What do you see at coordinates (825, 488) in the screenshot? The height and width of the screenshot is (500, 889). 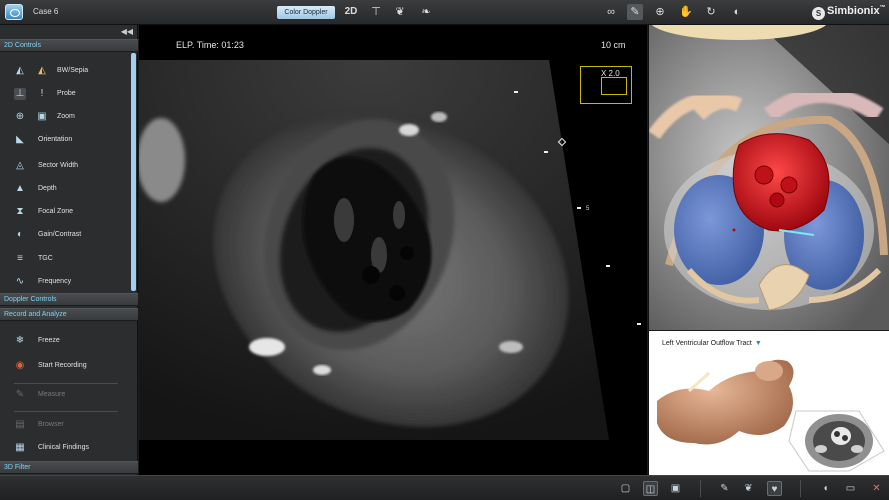 I see `volume-icon: ◖` at bounding box center [825, 488].